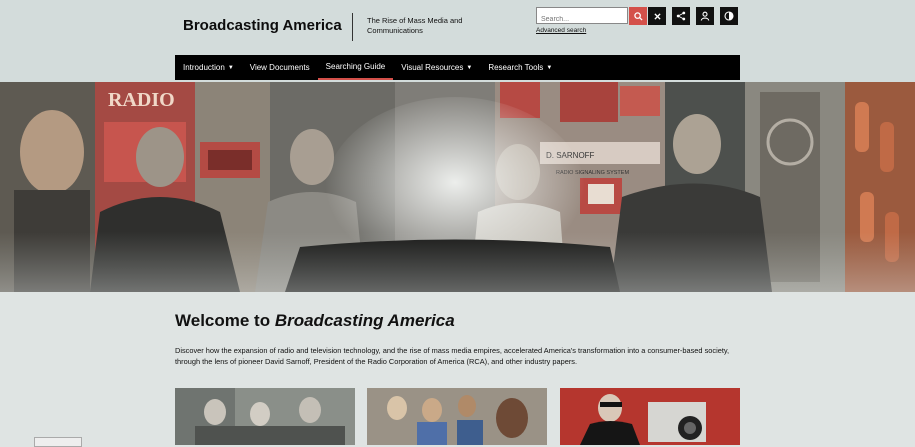  I want to click on page-title-prefix: Welcome to, so click(225, 320).